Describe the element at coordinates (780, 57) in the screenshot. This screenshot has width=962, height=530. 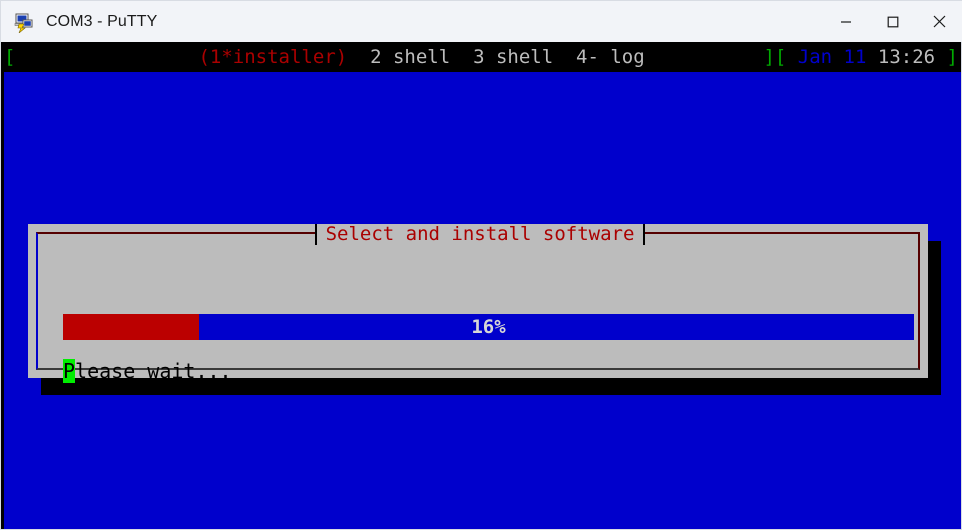
I see `status-right-open-bracket: [` at that location.